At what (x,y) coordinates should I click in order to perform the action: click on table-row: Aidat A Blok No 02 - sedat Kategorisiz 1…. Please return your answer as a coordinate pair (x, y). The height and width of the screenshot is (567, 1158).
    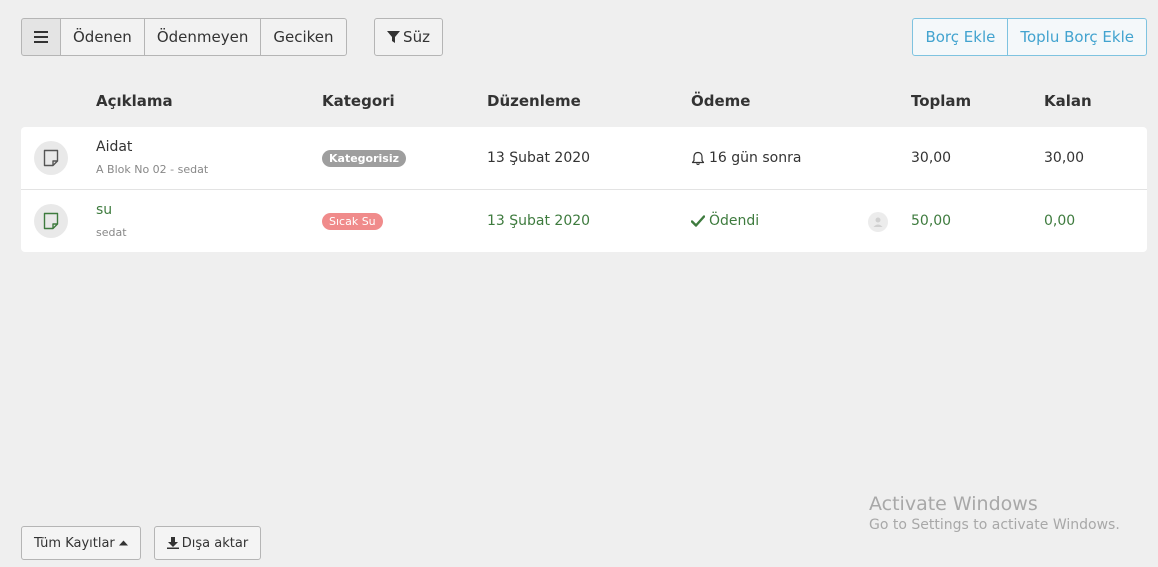
    Looking at the image, I should click on (584, 158).